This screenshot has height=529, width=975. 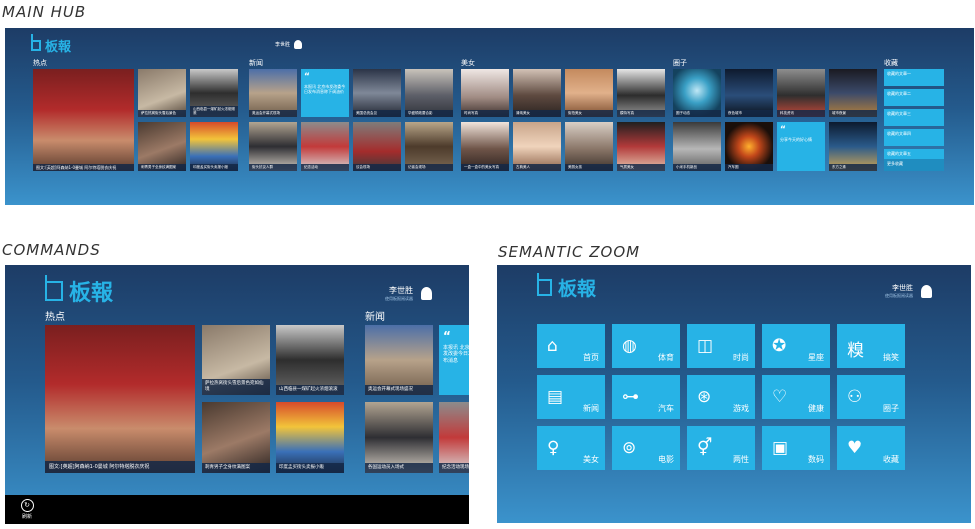 I want to click on circle-tile: 圈子动态, so click(x=697, y=93).